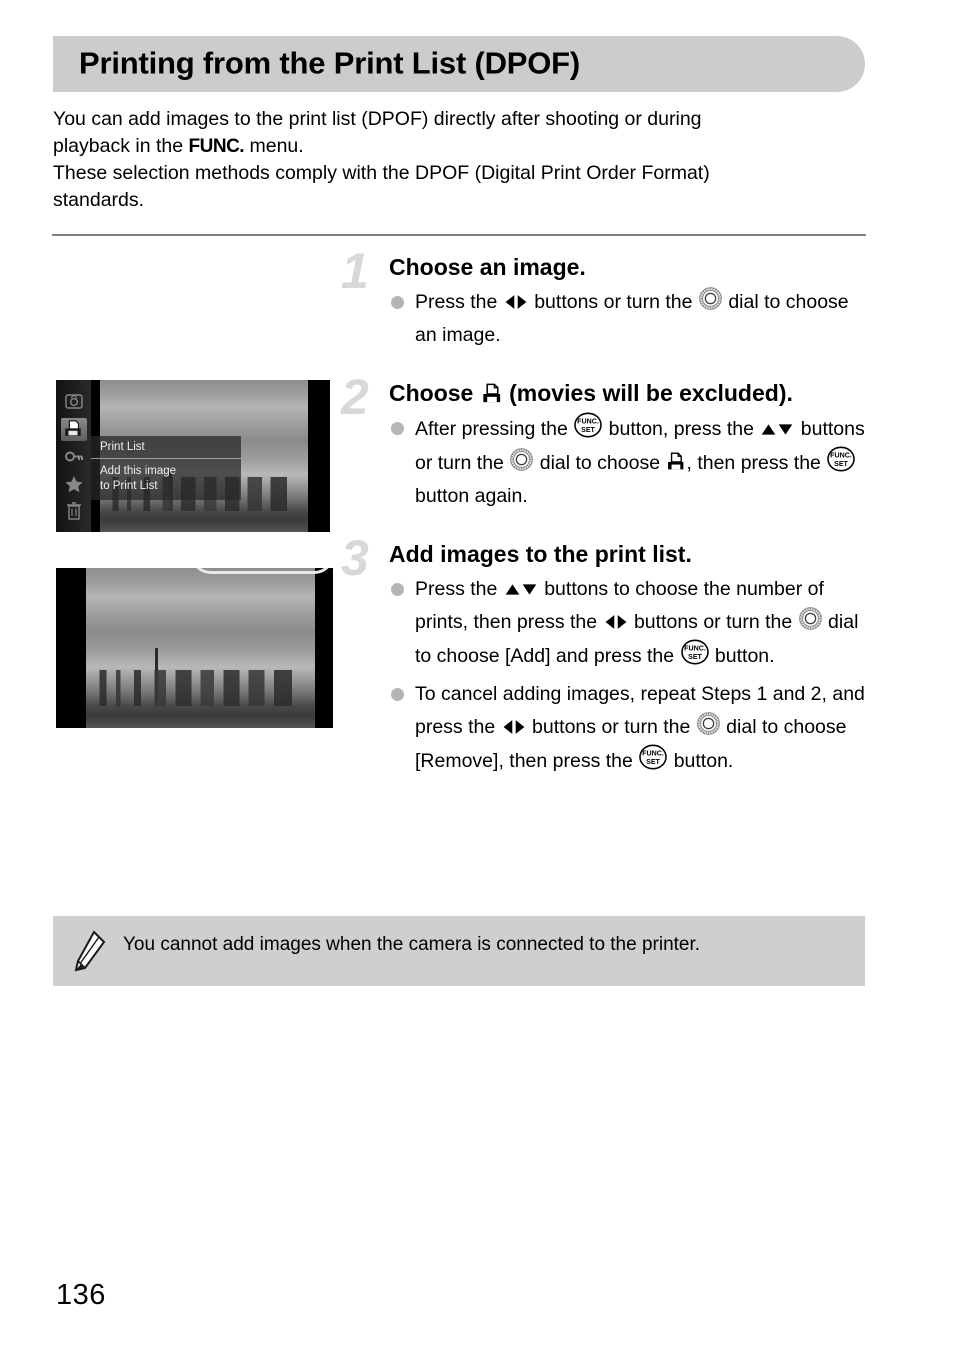 The height and width of the screenshot is (1345, 954). Describe the element at coordinates (121, 146) in the screenshot. I see `intro-line-2-a: playback in the` at that location.